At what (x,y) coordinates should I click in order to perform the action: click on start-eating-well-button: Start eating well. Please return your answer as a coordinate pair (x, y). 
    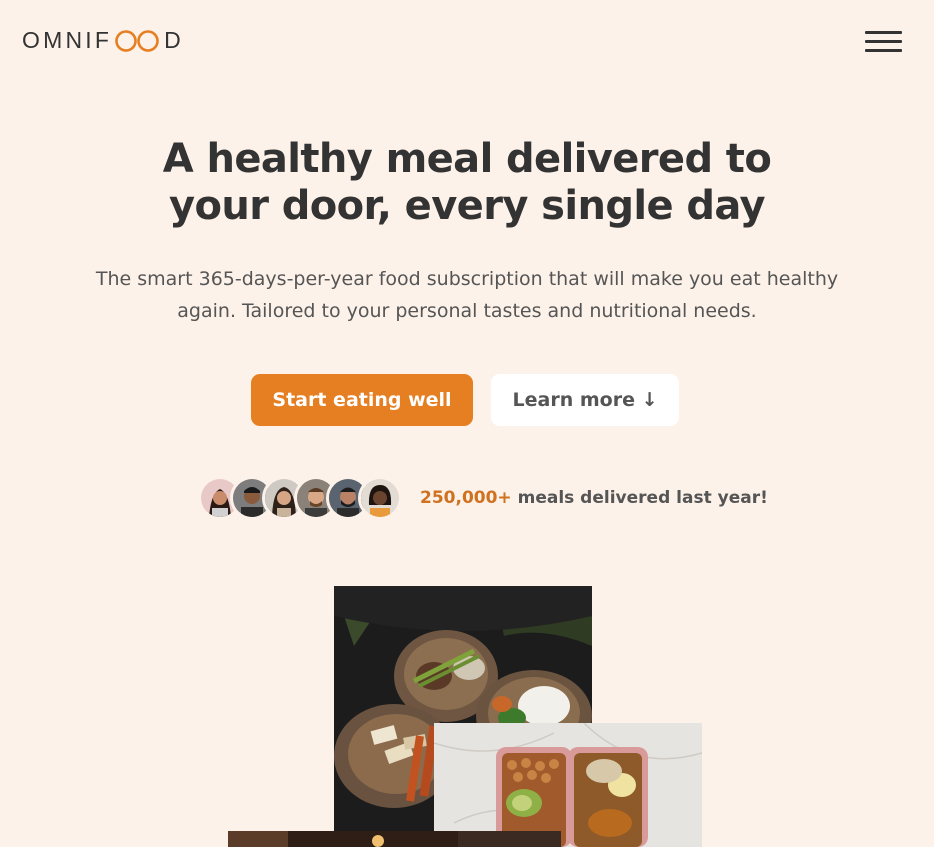
    Looking at the image, I should click on (362, 400).